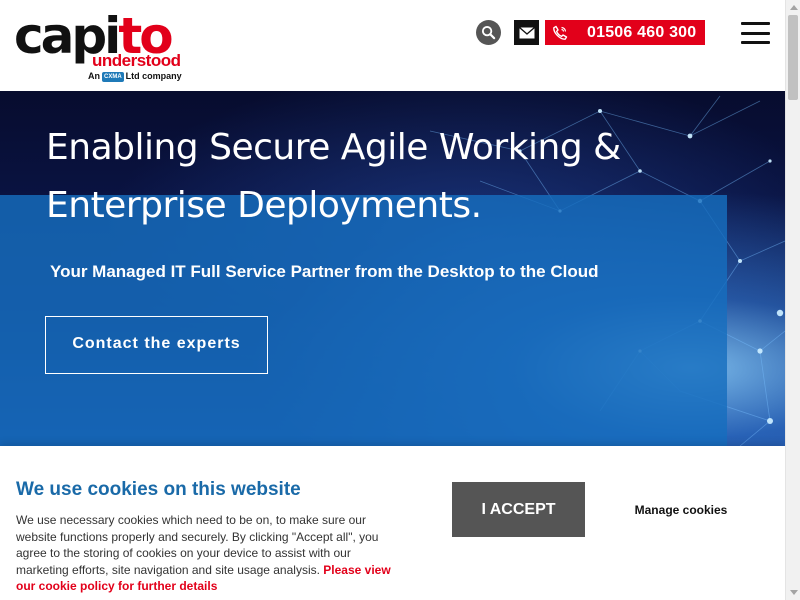 The width and height of the screenshot is (800, 600). Describe the element at coordinates (560, 32) in the screenshot. I see `phone-icon` at that location.